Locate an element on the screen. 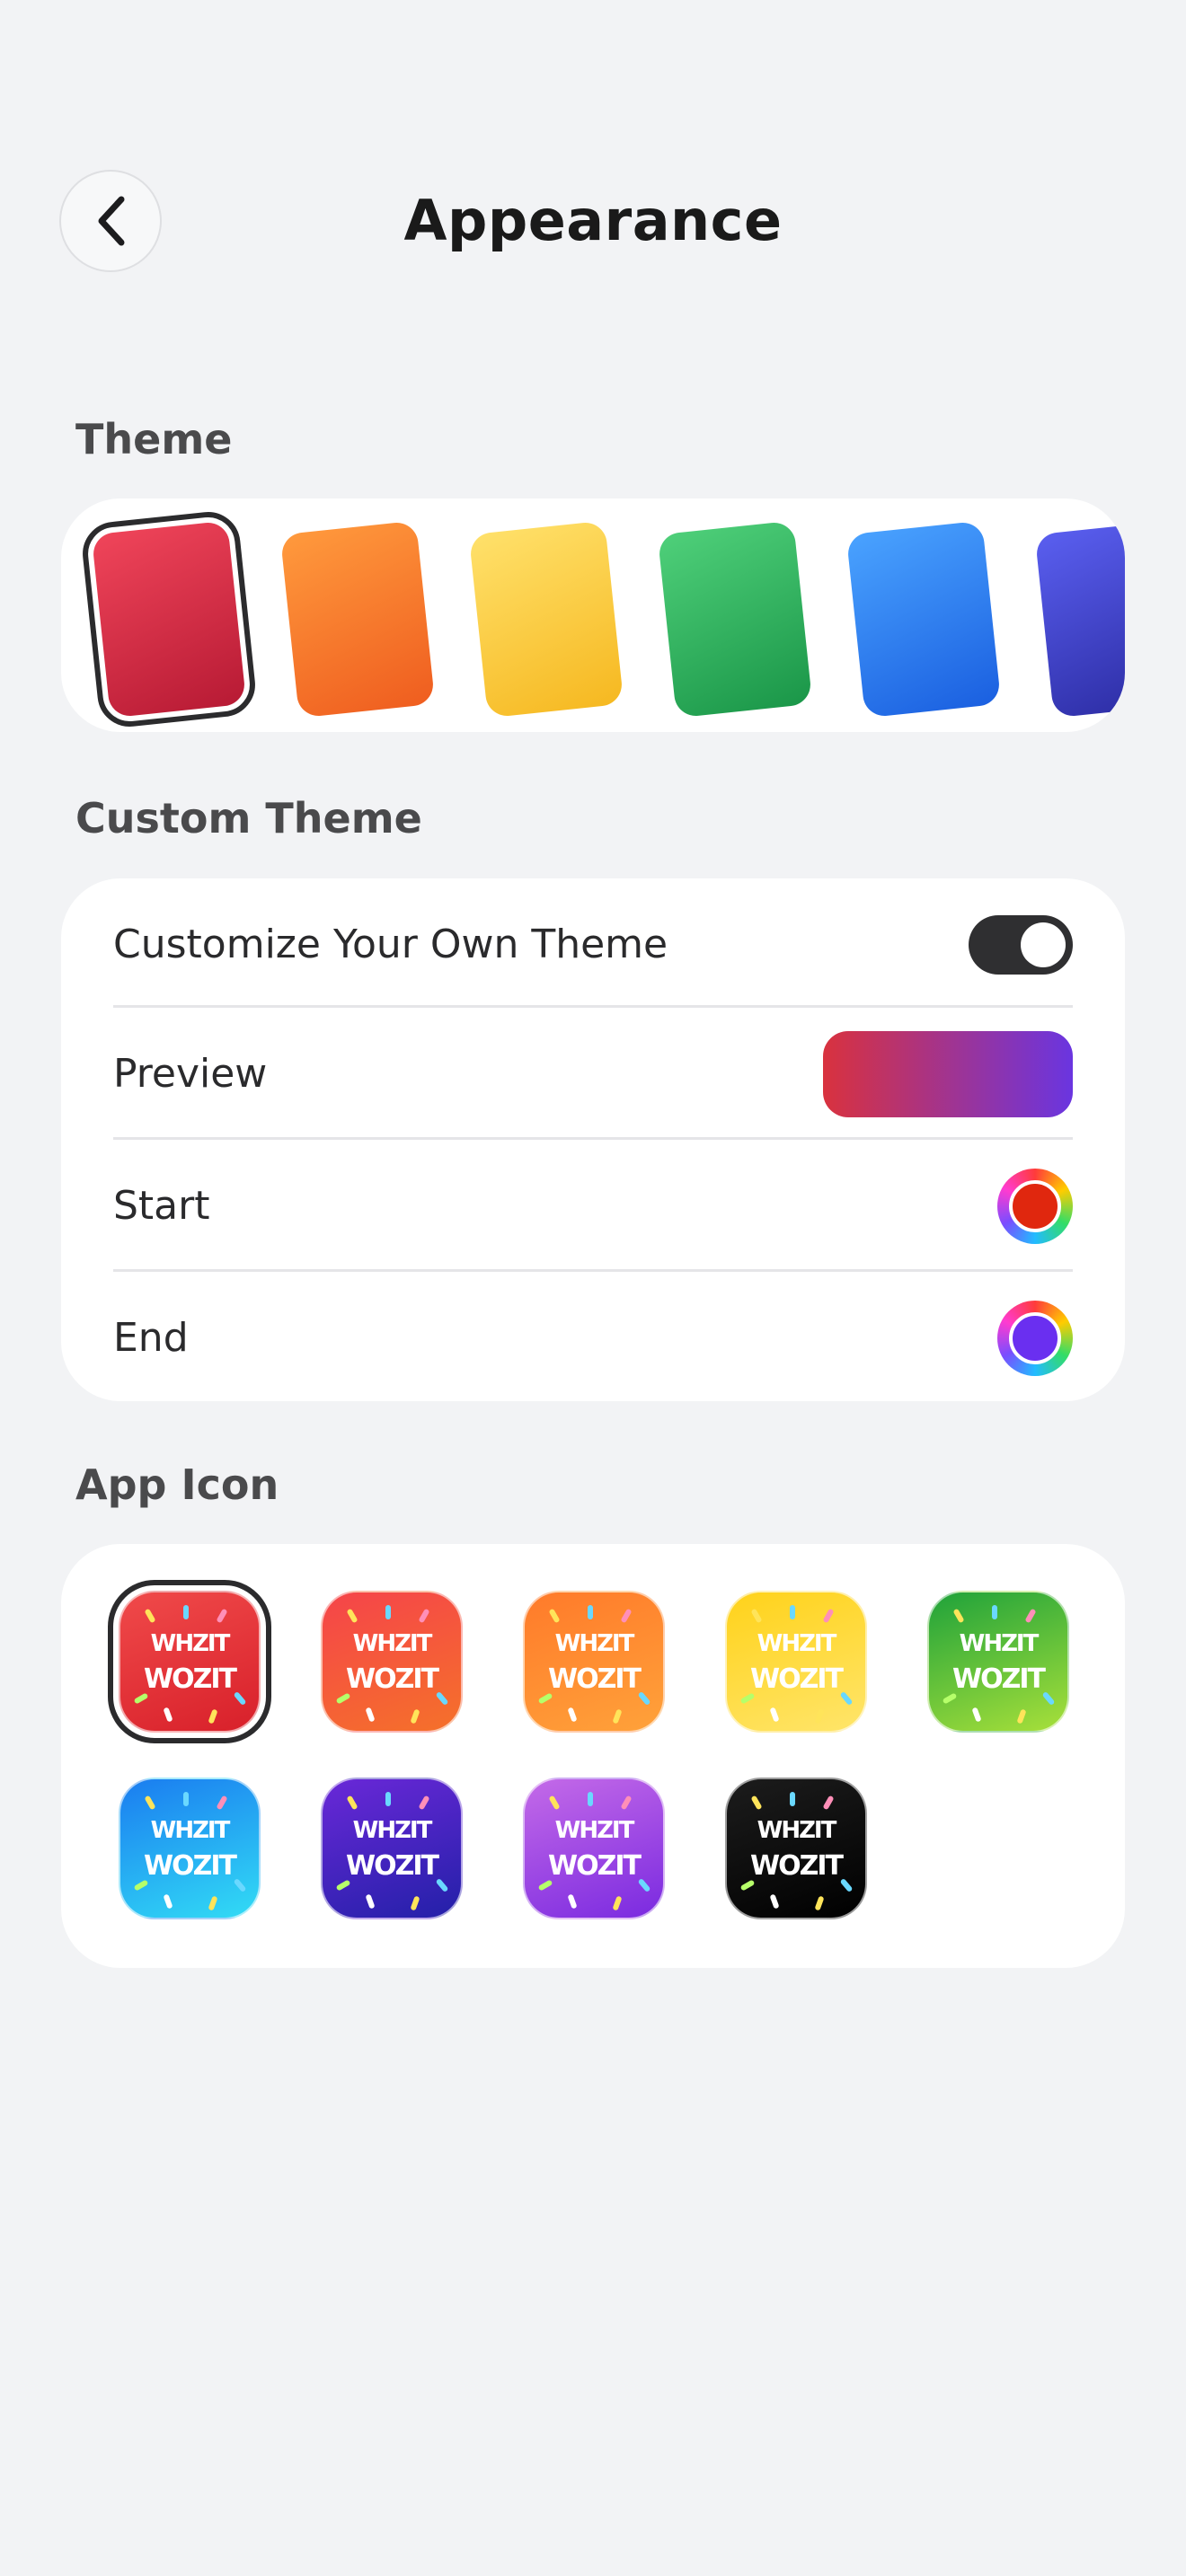 This screenshot has height=2576, width=1186. preview-label: Preview is located at coordinates (190, 1074).